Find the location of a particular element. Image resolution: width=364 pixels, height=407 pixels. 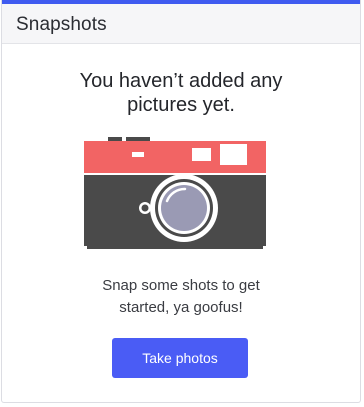

card-header: Snapshots is located at coordinates (181, 24).